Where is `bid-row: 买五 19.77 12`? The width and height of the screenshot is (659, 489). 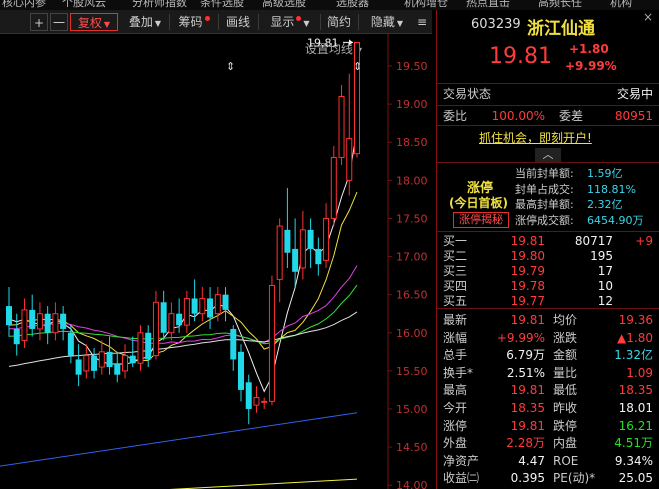 bid-row: 买五 19.77 12 is located at coordinates (549, 301).